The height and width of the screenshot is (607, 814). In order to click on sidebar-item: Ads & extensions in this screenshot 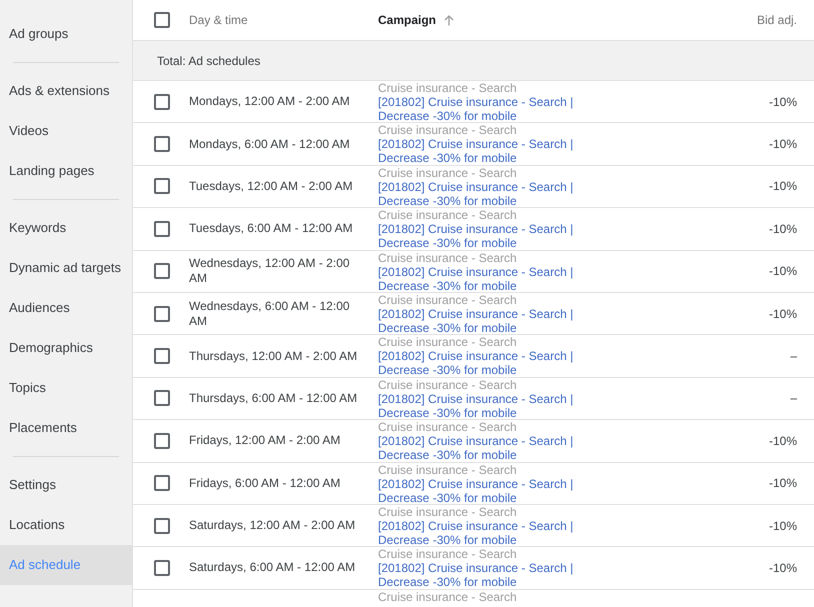, I will do `click(66, 91)`.